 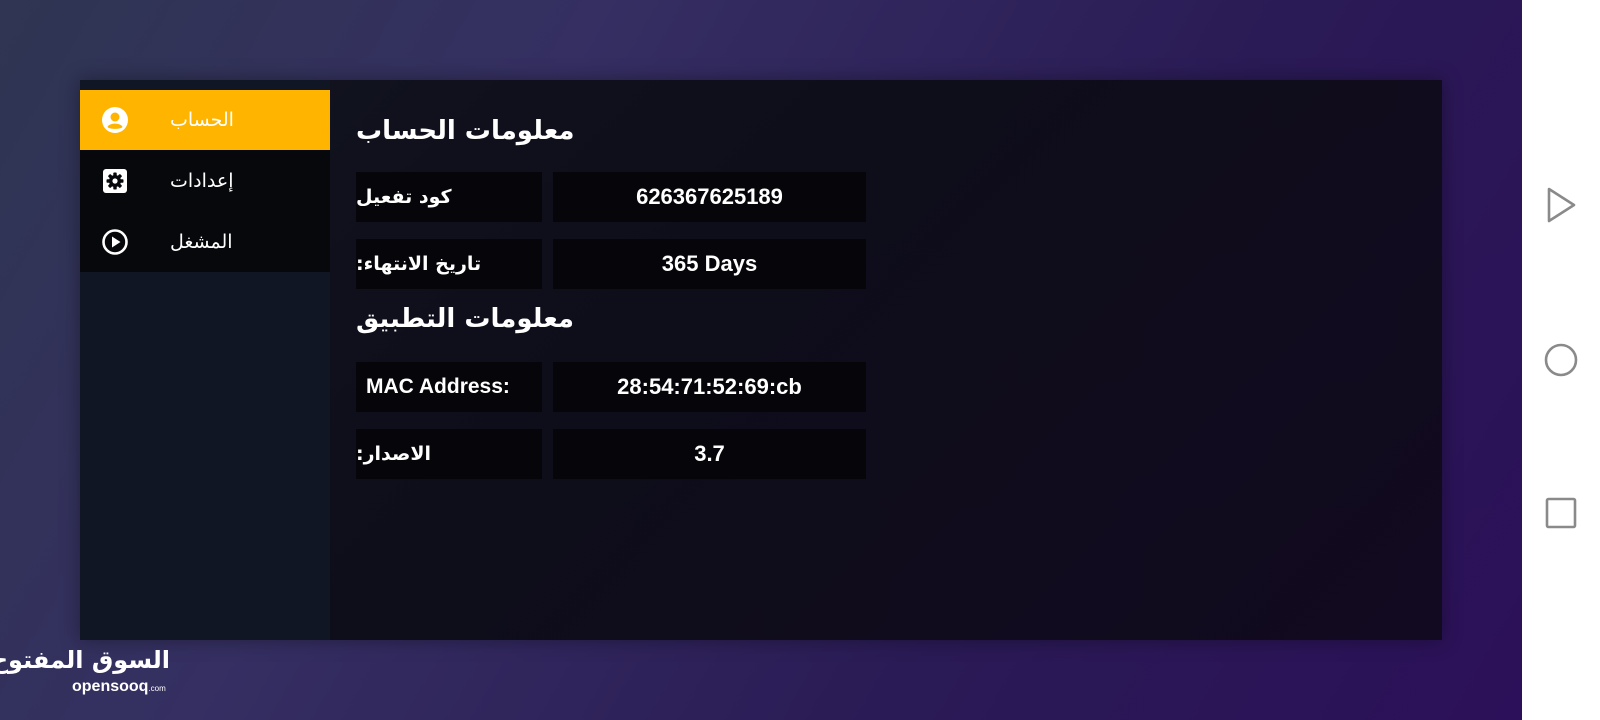 I want to click on expiry-date-label: تاريخ الانتهاء:, so click(x=449, y=264).